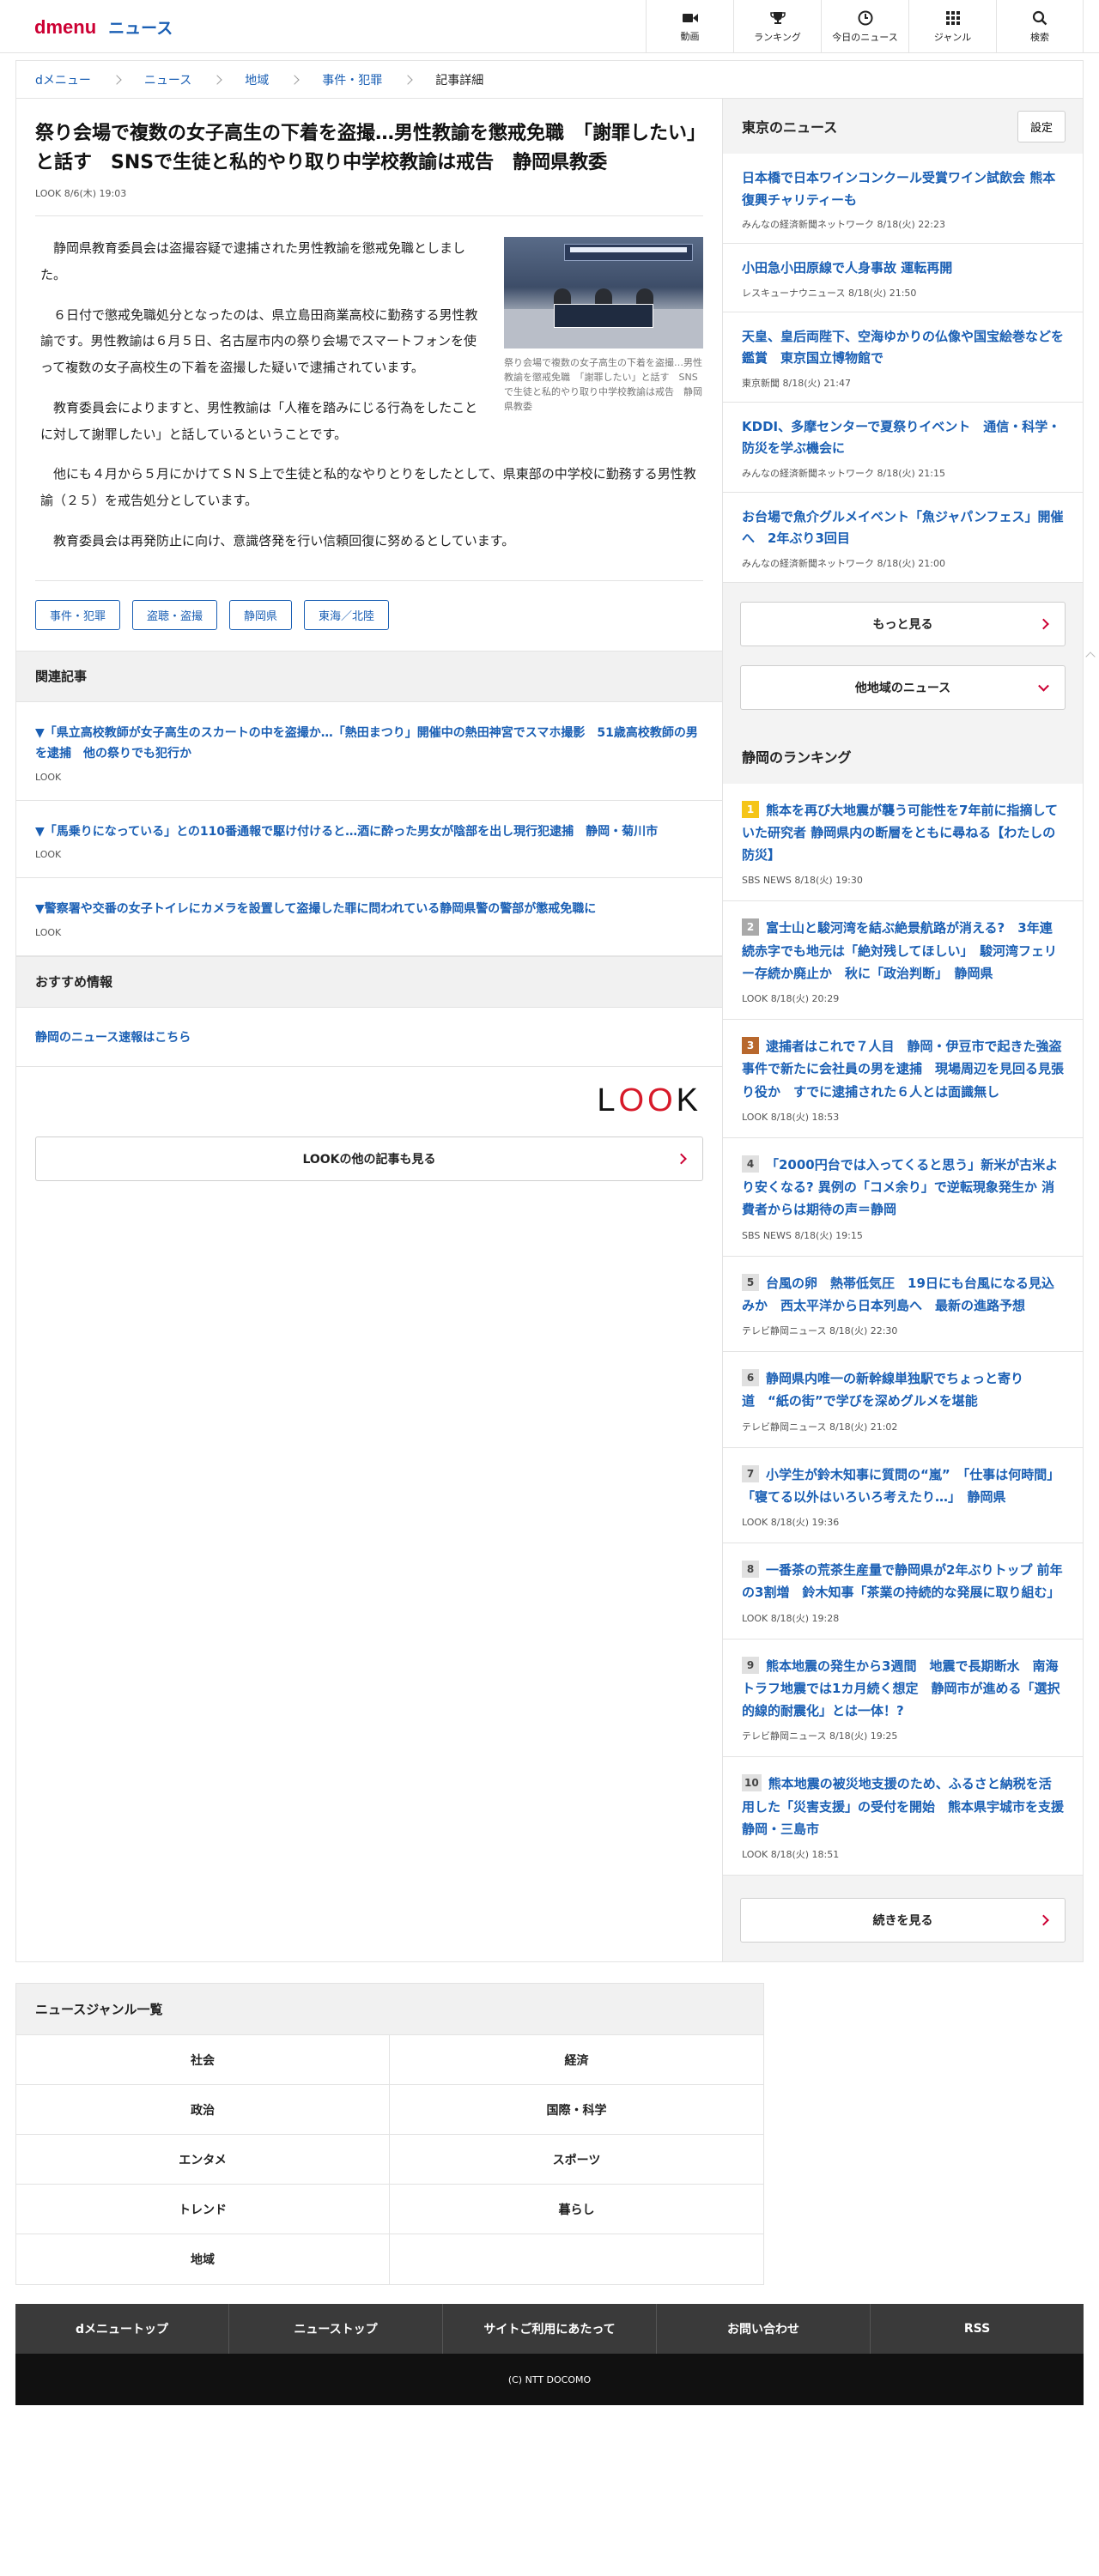  What do you see at coordinates (847, 268) in the screenshot?
I see `sidebar-news-title: 小田急小田原線で人身事故 運転再開` at bounding box center [847, 268].